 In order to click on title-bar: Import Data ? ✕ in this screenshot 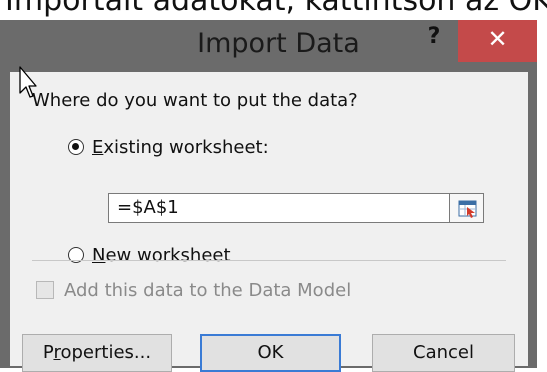, I will do `click(268, 46)`.